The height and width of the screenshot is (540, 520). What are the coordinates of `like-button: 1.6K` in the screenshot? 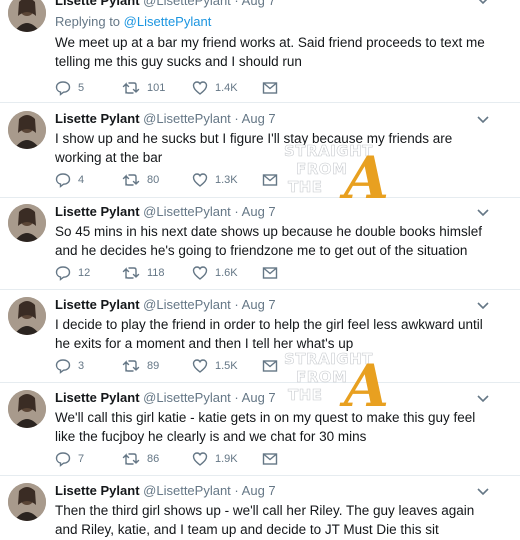 It's located at (215, 273).